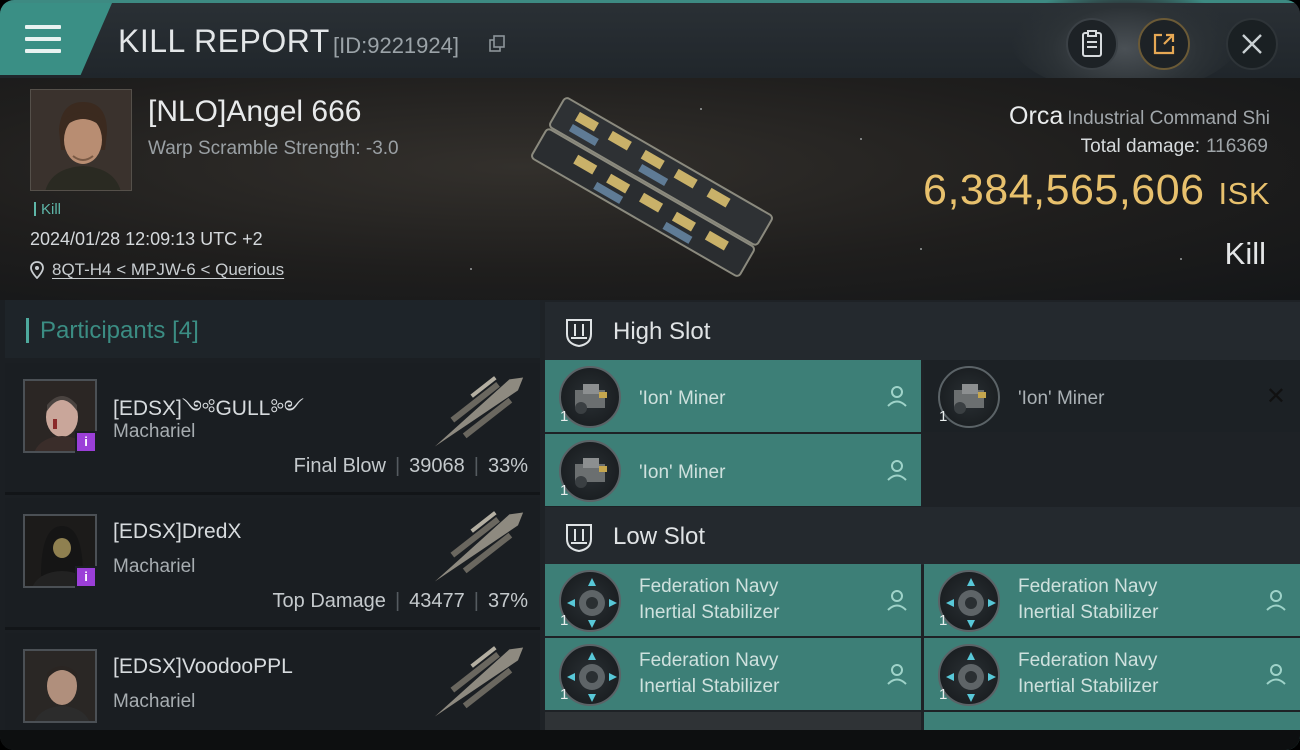 The width and height of the screenshot is (1300, 750). What do you see at coordinates (254, 112) in the screenshot?
I see `victim-pilot-name: [NLO]Angel 666` at bounding box center [254, 112].